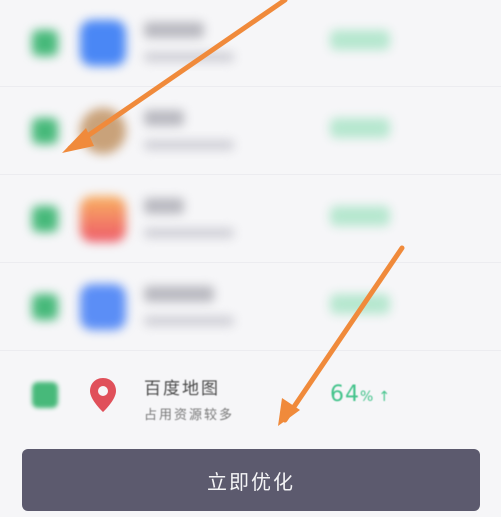  What do you see at coordinates (103, 131) in the screenshot?
I see `avatar-icon` at bounding box center [103, 131].